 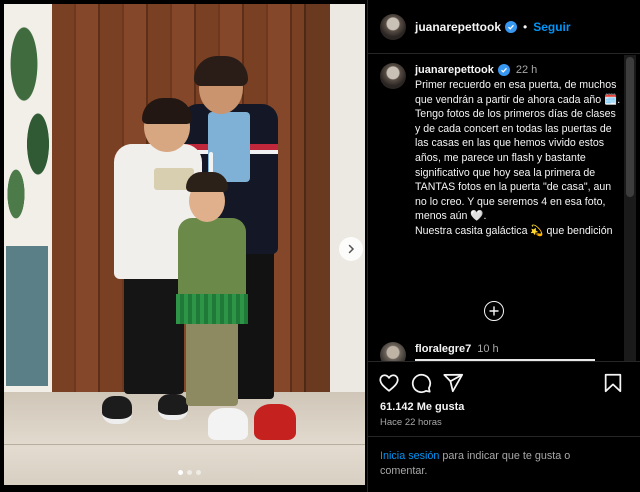 I want to click on commenter-avatar, so click(x=393, y=351).